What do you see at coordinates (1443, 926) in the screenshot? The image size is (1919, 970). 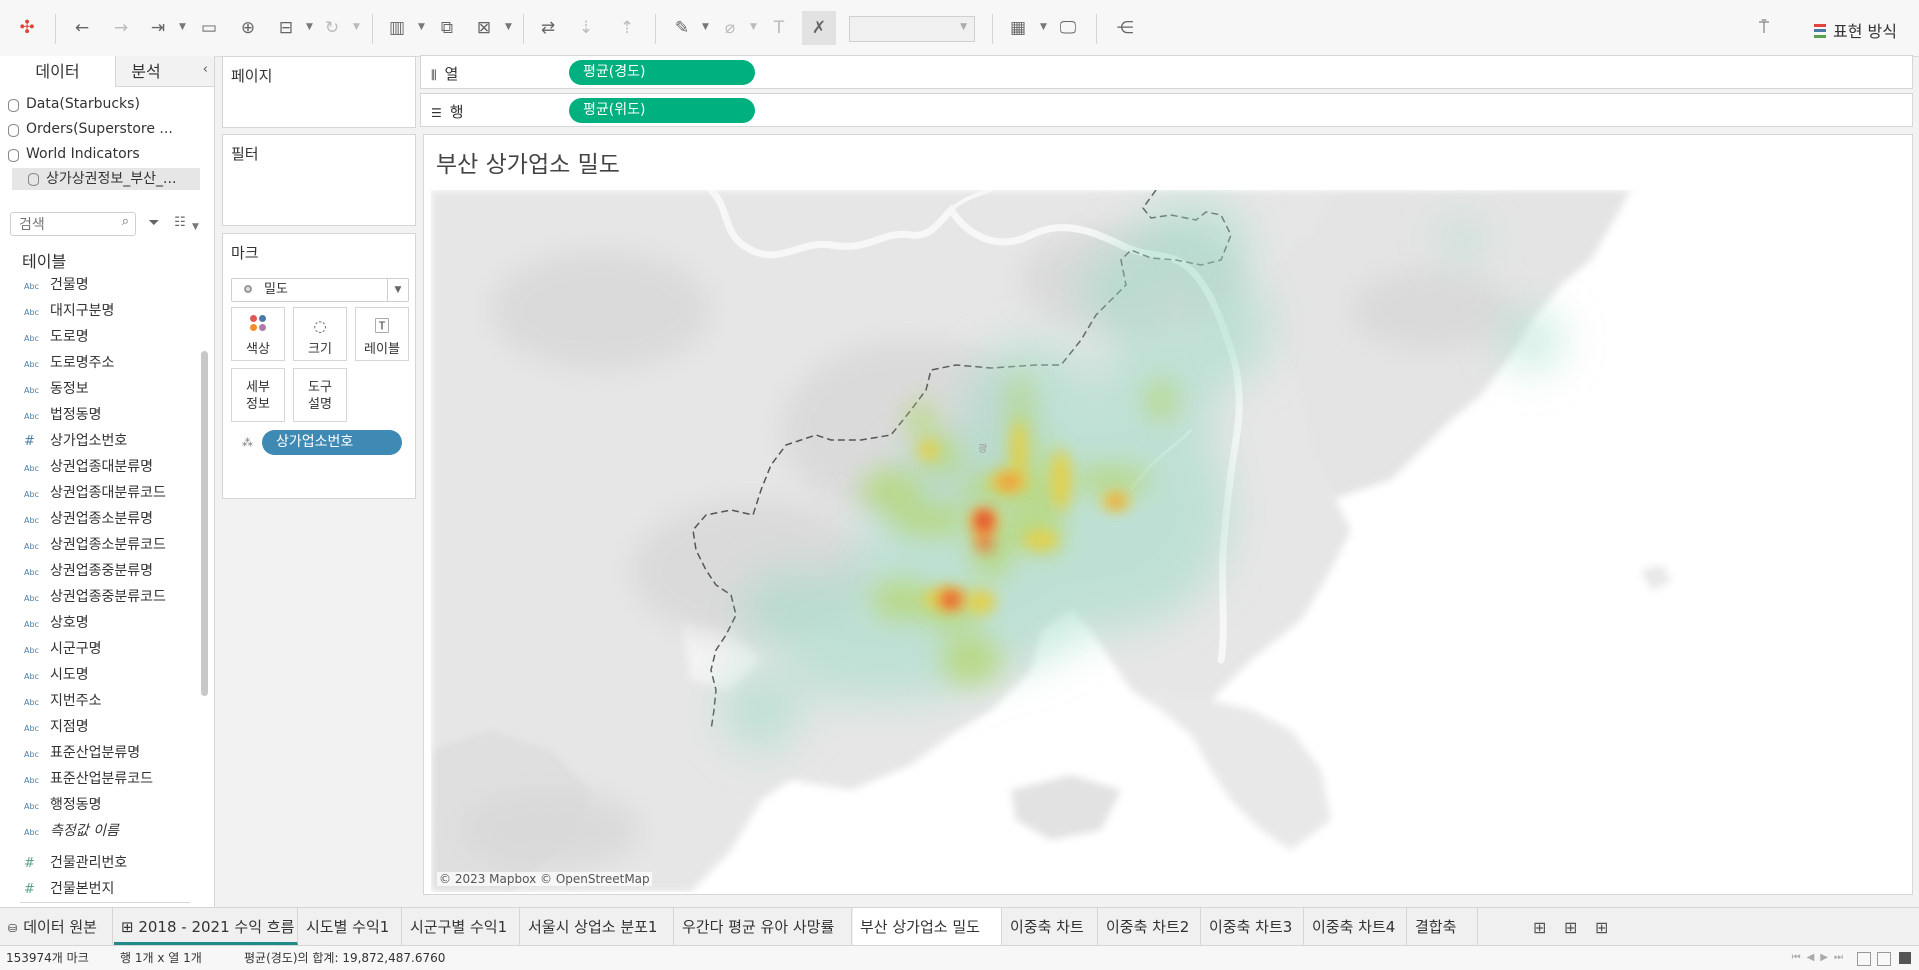 I see `sheet-tab: 결합축` at bounding box center [1443, 926].